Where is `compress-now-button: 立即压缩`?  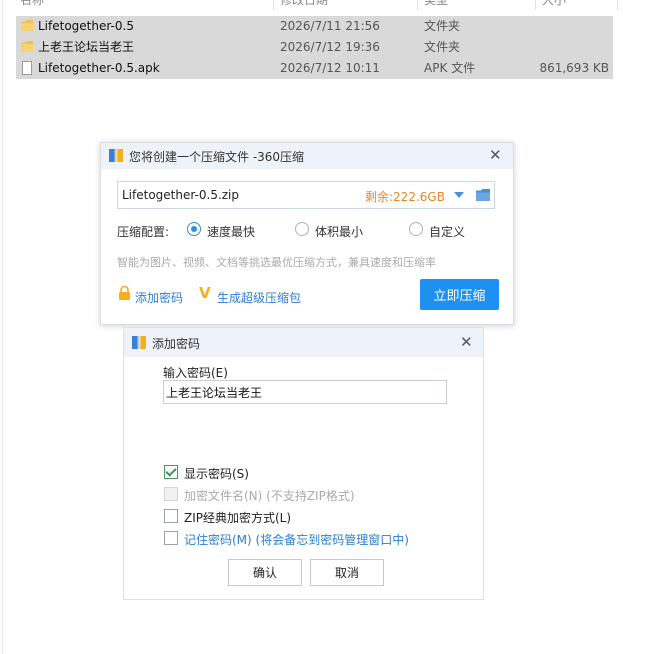 compress-now-button: 立即压缩 is located at coordinates (459, 294).